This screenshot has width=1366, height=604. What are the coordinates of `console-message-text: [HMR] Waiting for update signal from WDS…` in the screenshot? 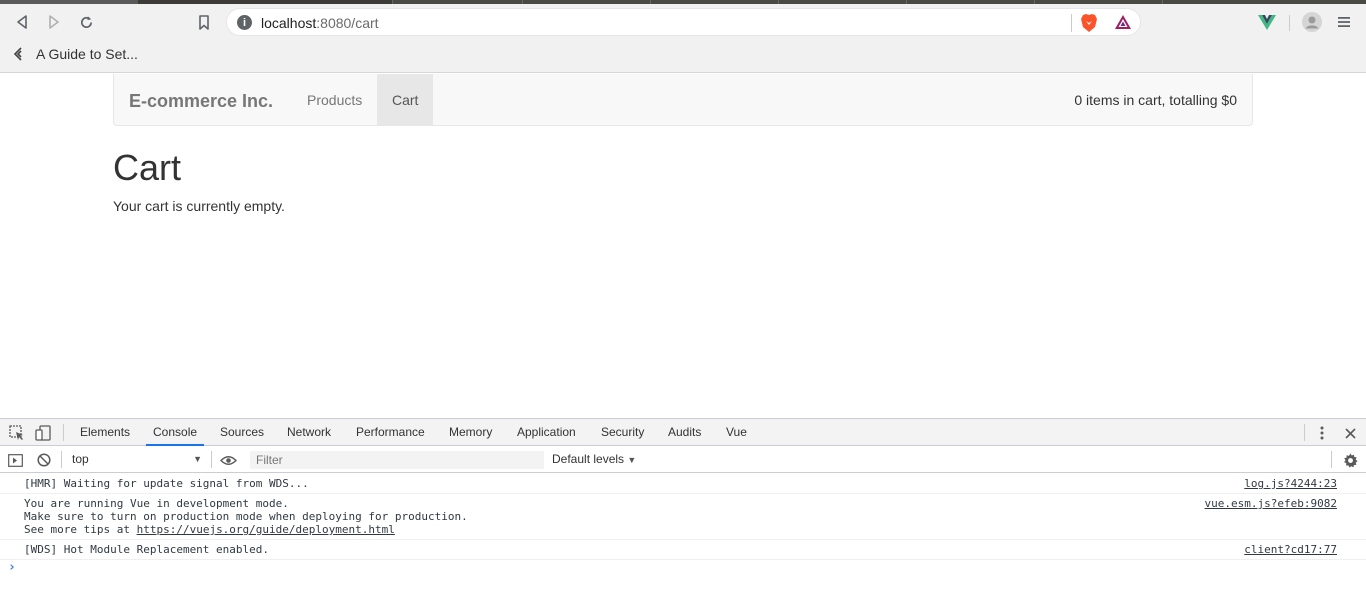 It's located at (166, 483).